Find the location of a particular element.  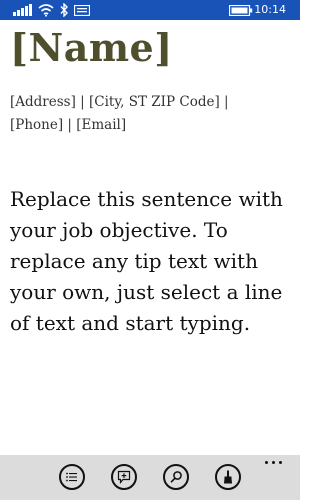

clock: 10:14 is located at coordinates (270, 9).